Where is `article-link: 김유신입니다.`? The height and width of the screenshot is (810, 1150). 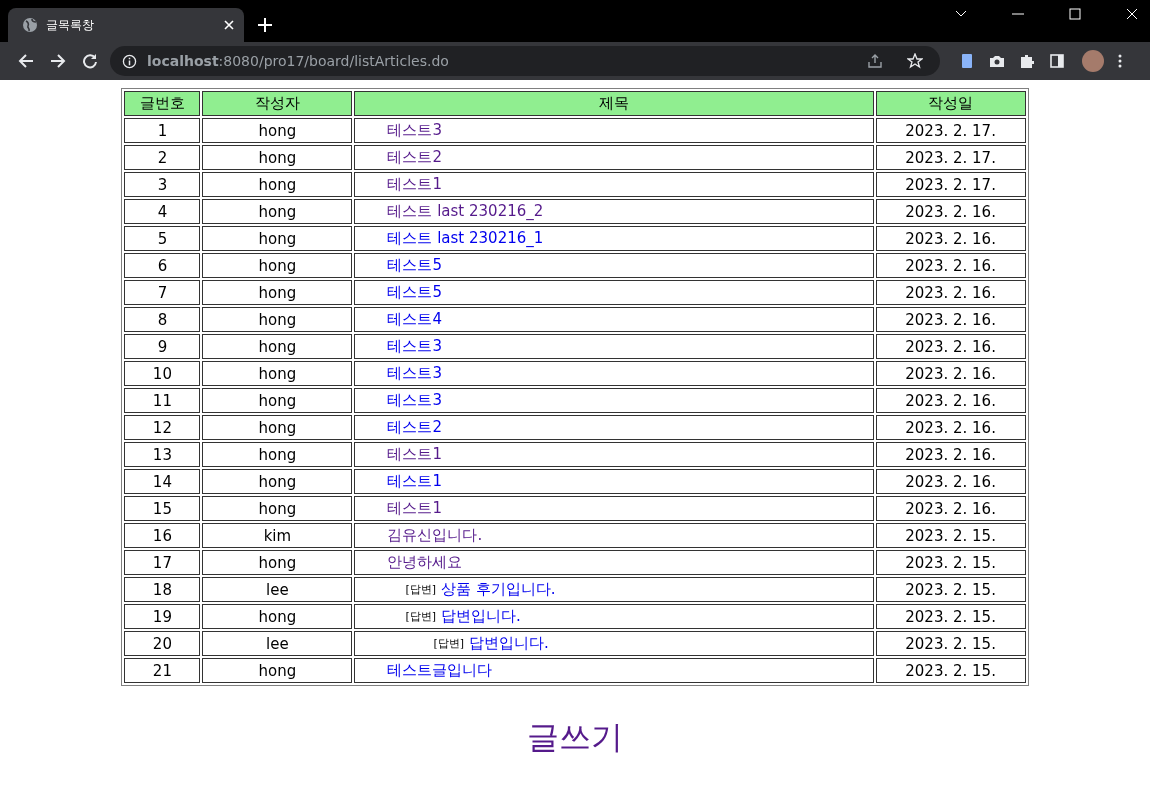
article-link: 김유신입니다. is located at coordinates (435, 535).